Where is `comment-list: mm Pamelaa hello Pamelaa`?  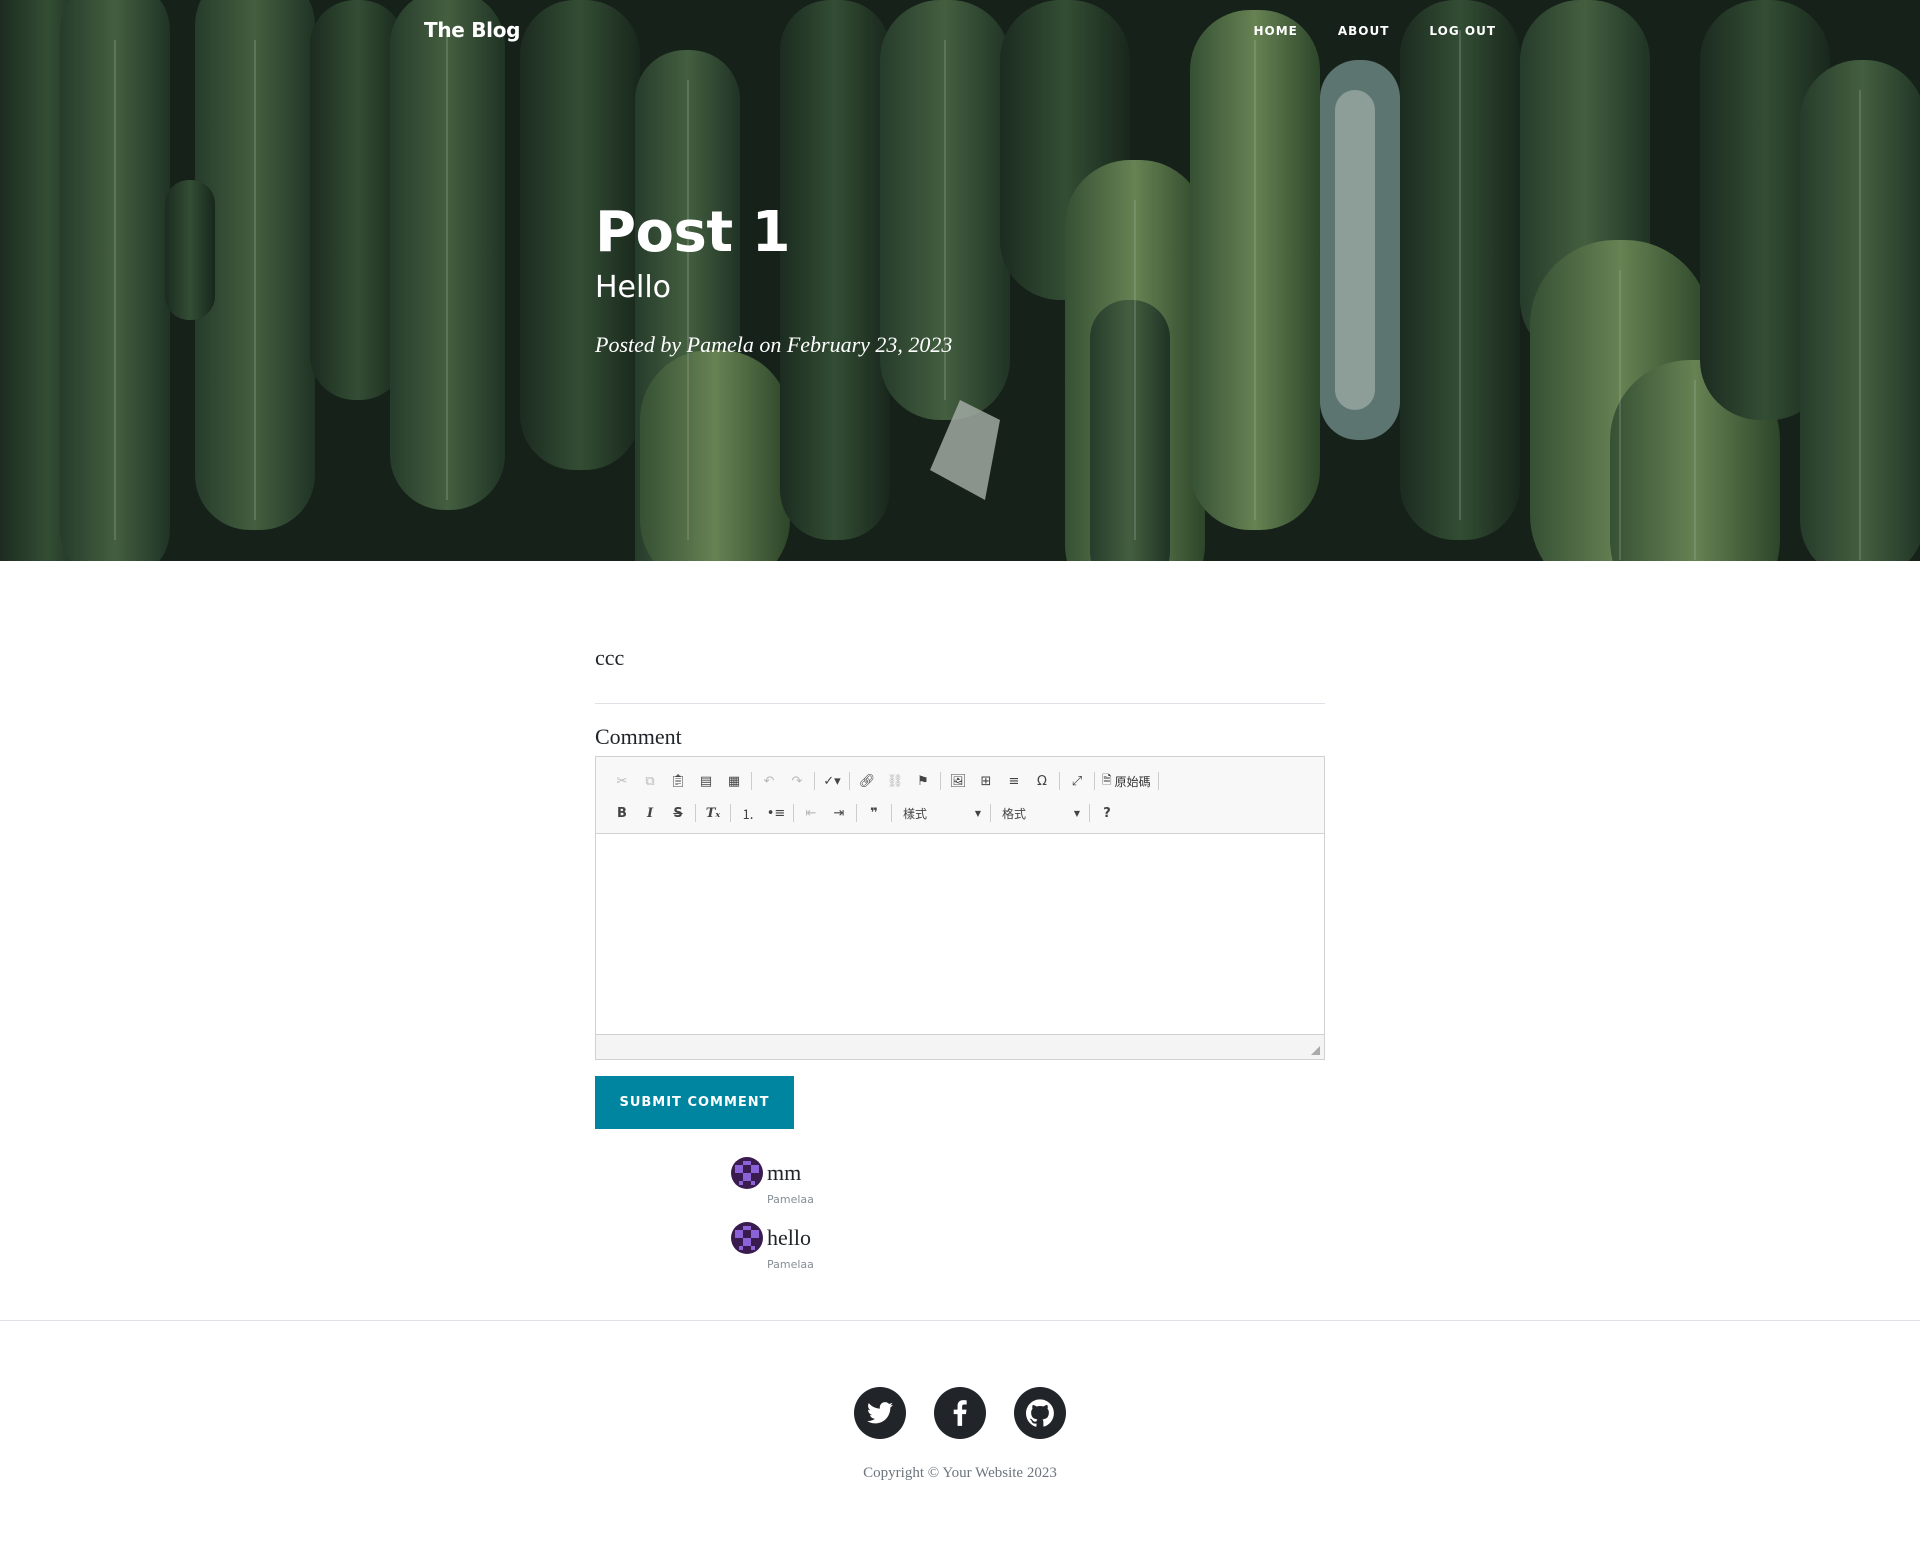
comment-list: mm Pamelaa hello Pamelaa is located at coordinates (1028, 1214).